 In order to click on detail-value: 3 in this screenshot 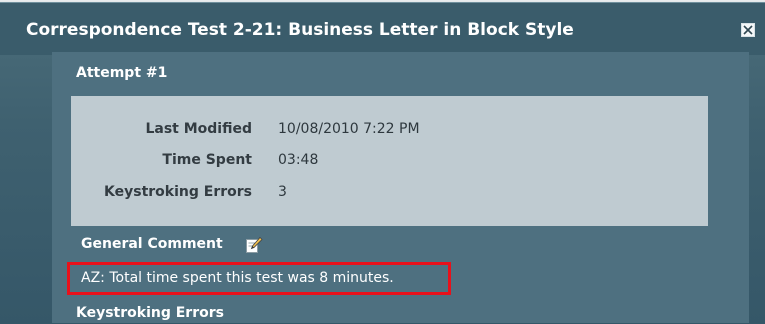, I will do `click(282, 192)`.